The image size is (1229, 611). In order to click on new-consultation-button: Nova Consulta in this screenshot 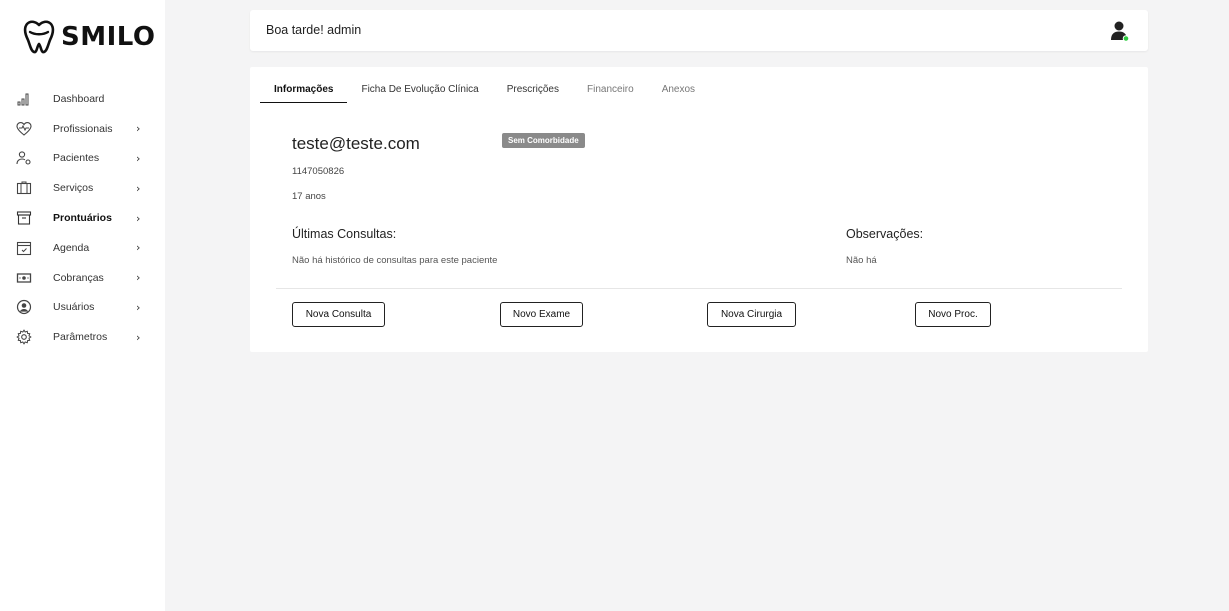, I will do `click(338, 314)`.